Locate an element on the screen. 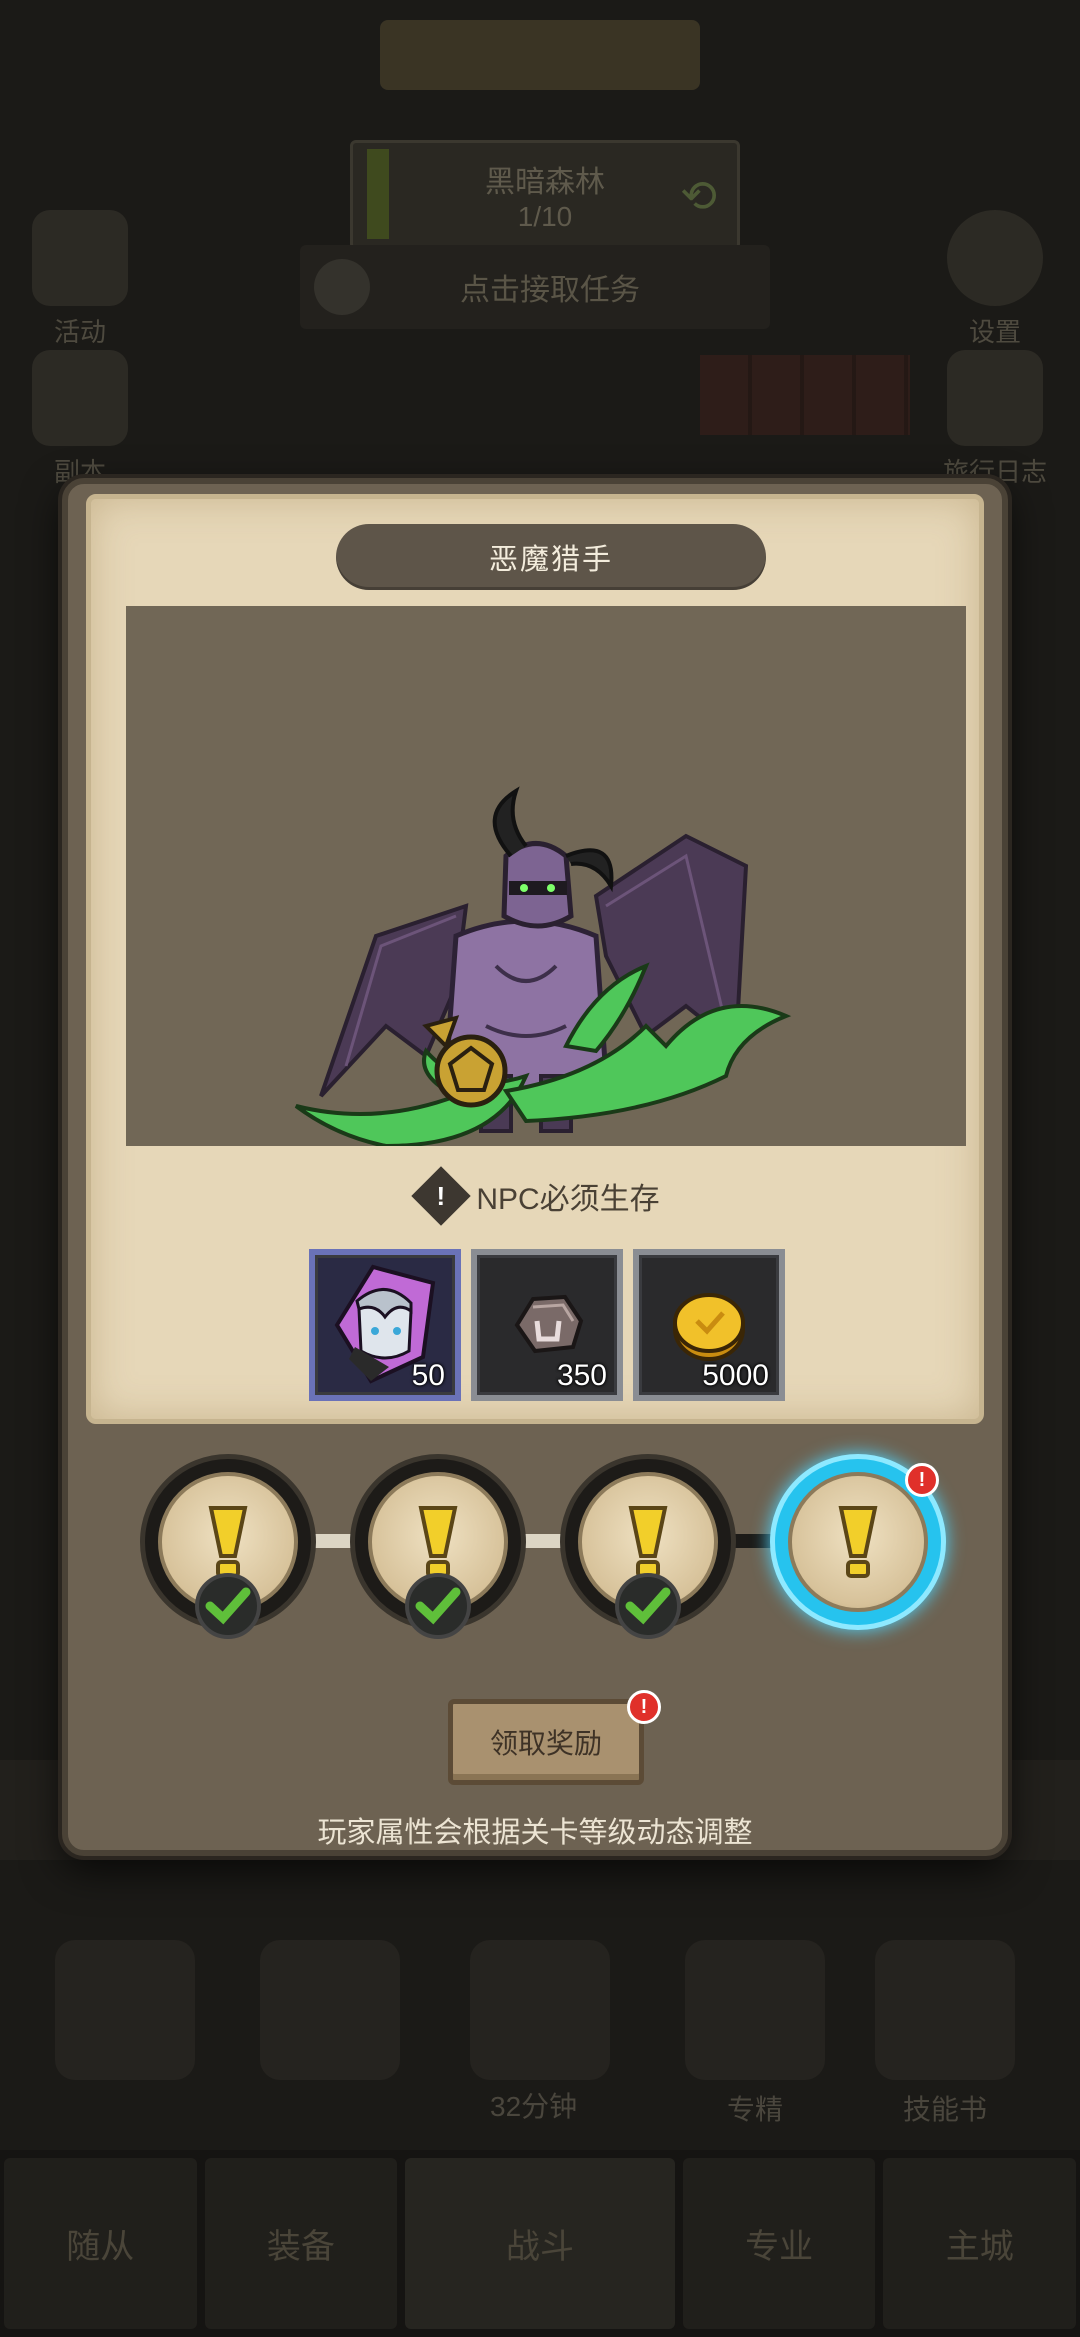 This screenshot has height=2337, width=1080. notice-text: NPC必须生存 is located at coordinates (568, 1199).